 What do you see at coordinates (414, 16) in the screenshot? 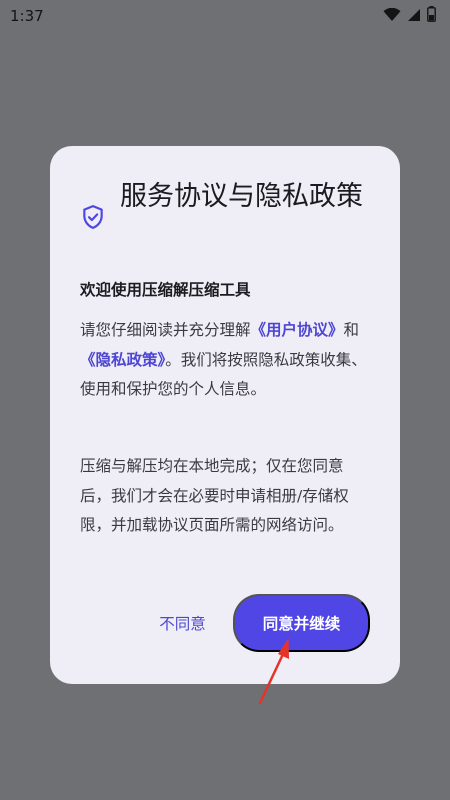
I see `signal-icon` at bounding box center [414, 16].